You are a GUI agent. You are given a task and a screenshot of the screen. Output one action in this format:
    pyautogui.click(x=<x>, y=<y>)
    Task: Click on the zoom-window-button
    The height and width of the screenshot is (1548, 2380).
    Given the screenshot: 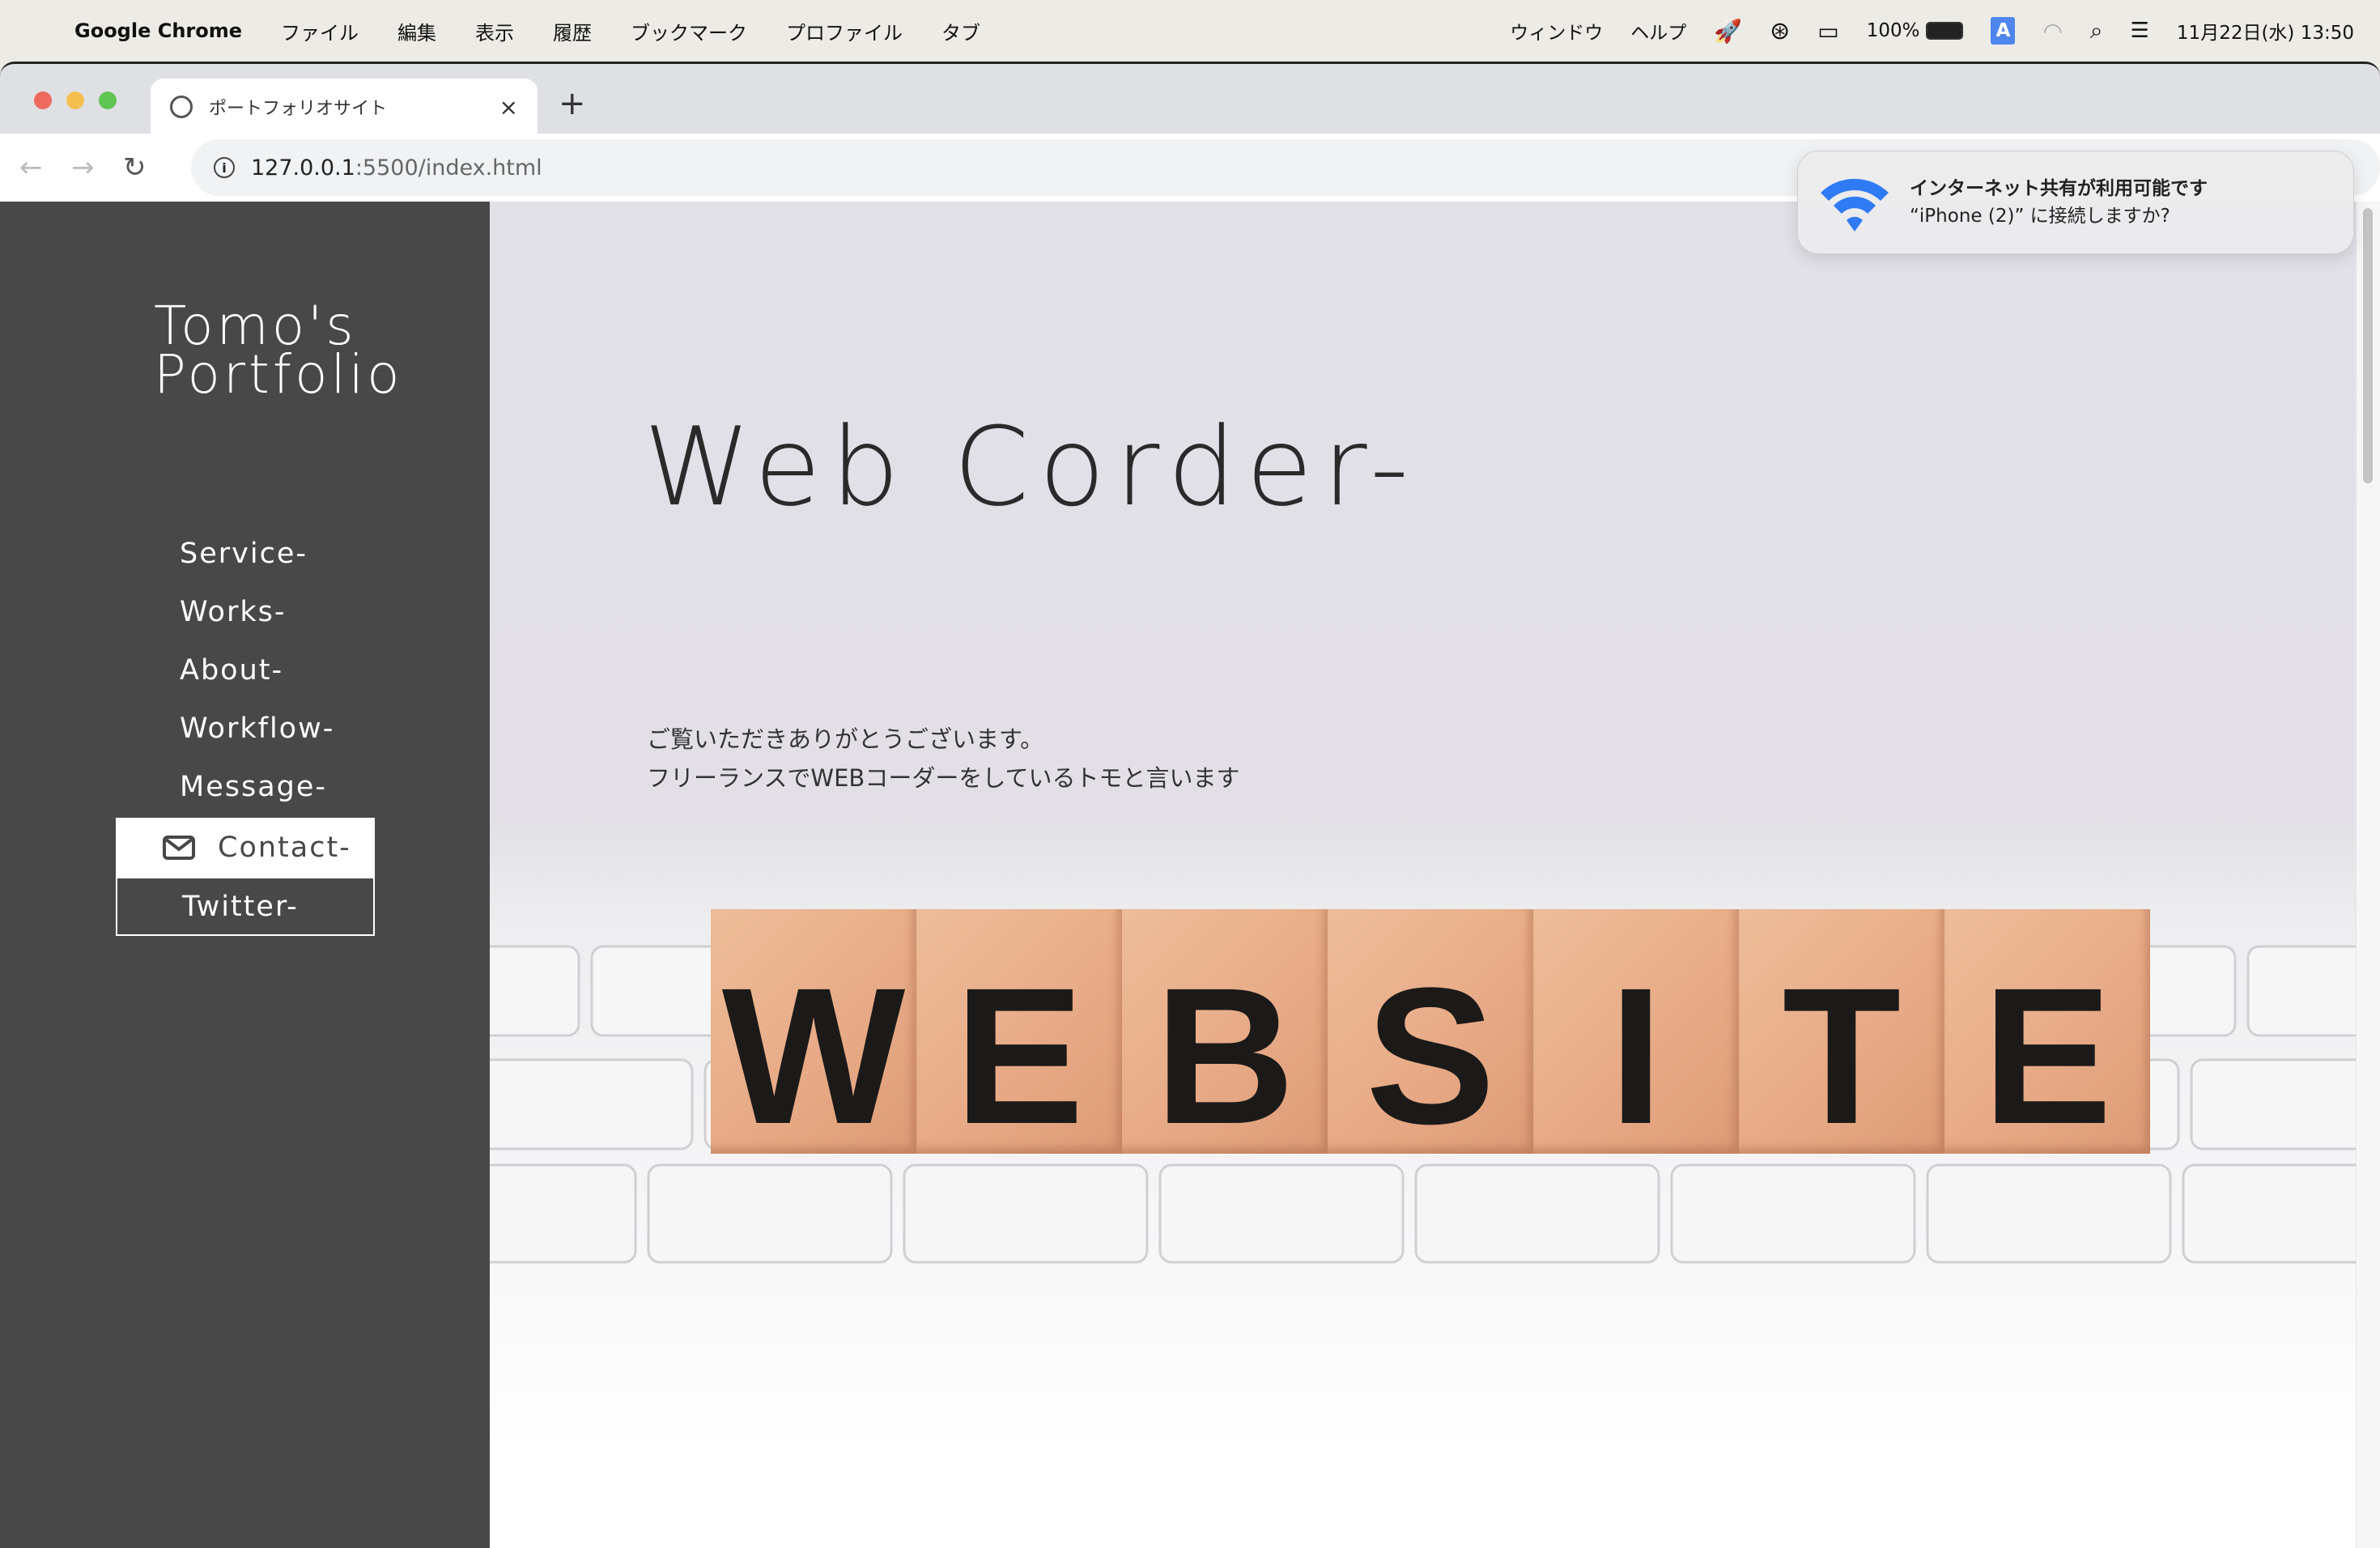 What is the action you would take?
    pyautogui.click(x=108, y=100)
    